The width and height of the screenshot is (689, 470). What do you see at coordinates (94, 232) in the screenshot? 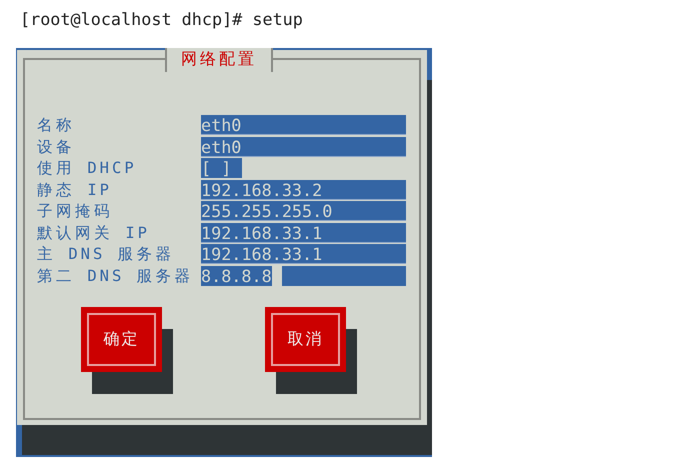
I see `field-label: 默认网关 IP` at bounding box center [94, 232].